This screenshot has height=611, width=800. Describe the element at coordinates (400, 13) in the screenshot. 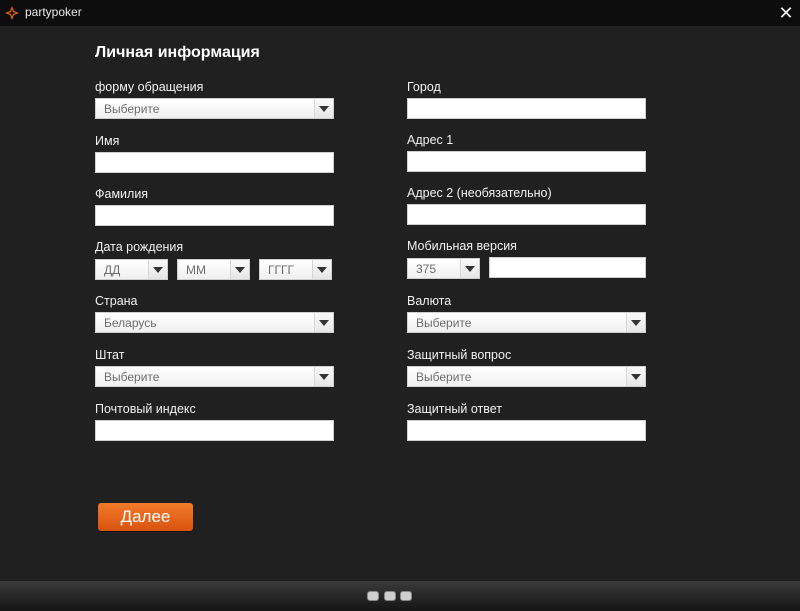

I see `title-bar: partypoker ✕` at that location.